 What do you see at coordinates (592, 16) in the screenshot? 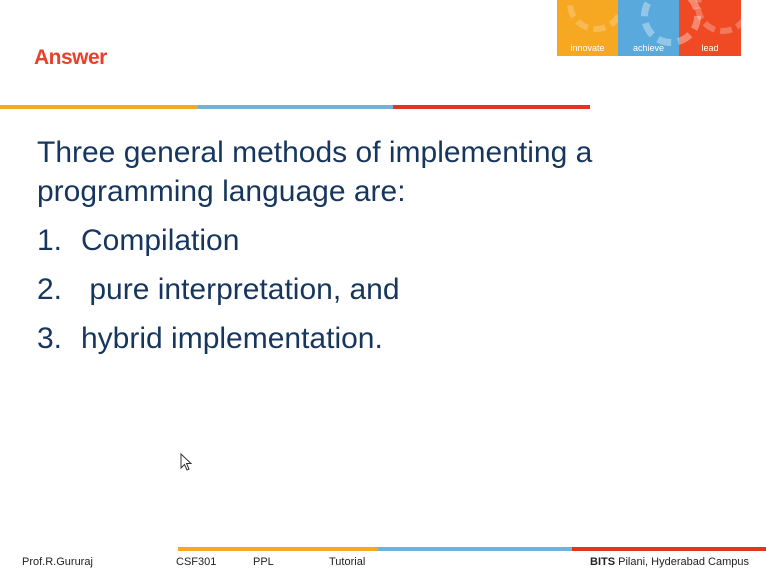
I see `gear-icon` at bounding box center [592, 16].